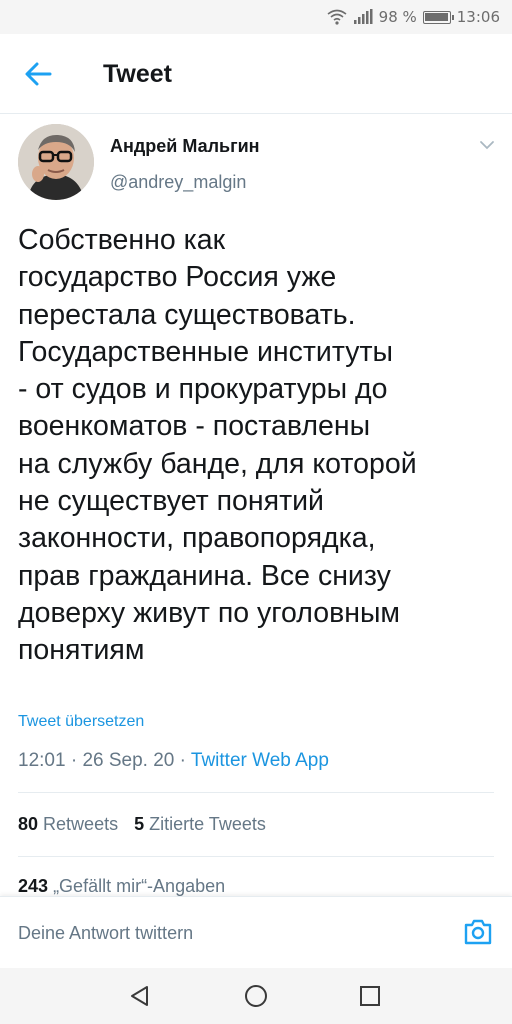  I want to click on battery-percent: 98 %, so click(397, 17).